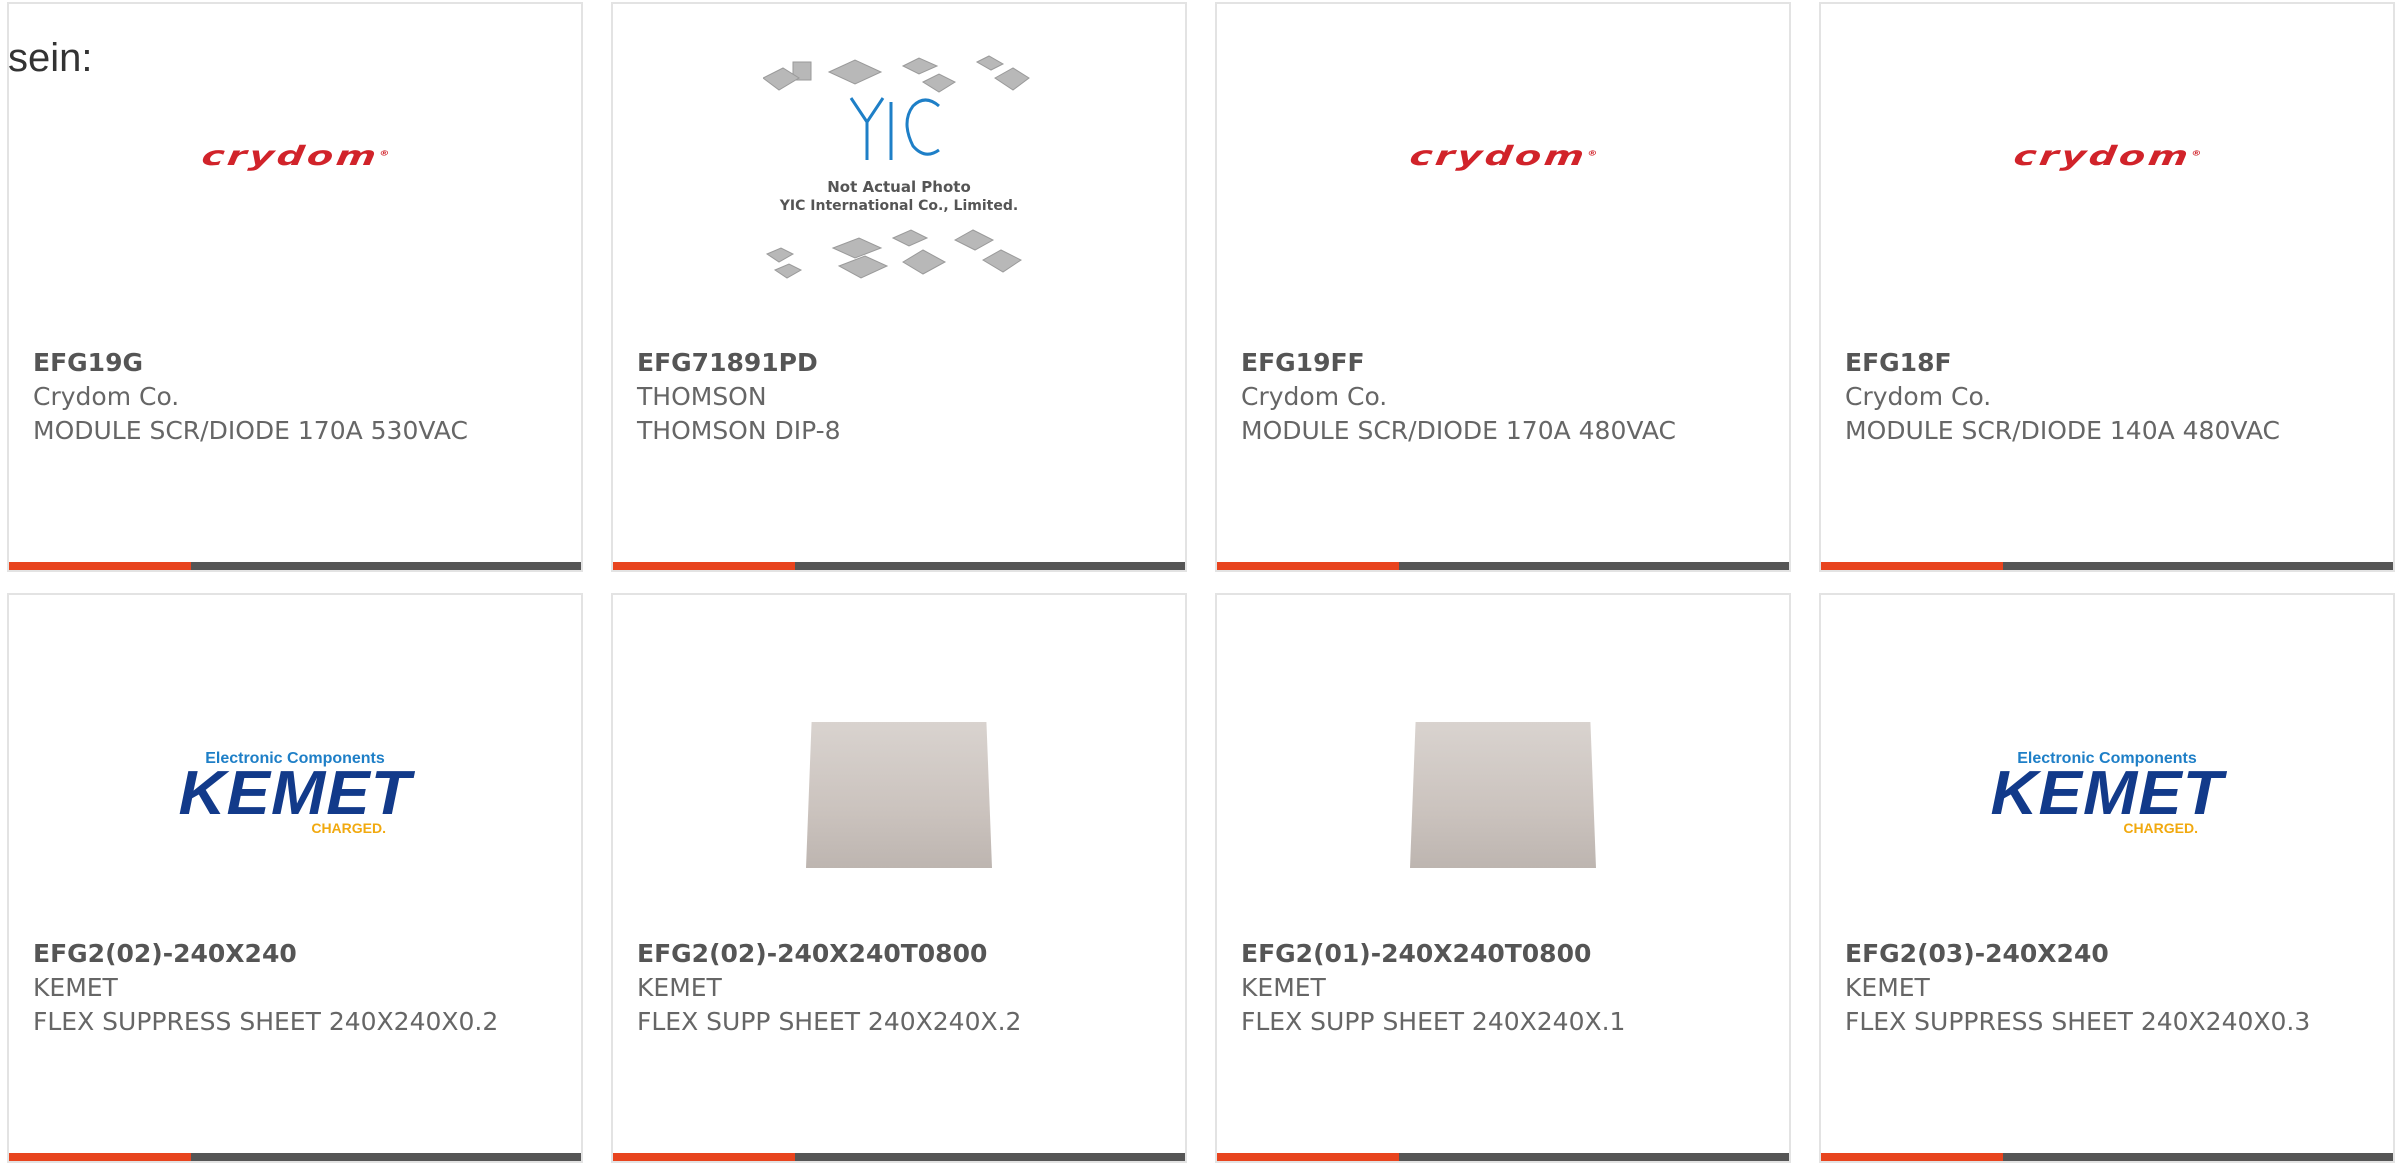 This screenshot has width=2400, height=1163. I want to click on description: FLEX SUPP SHEET 240X240X.1, so click(1433, 1021).